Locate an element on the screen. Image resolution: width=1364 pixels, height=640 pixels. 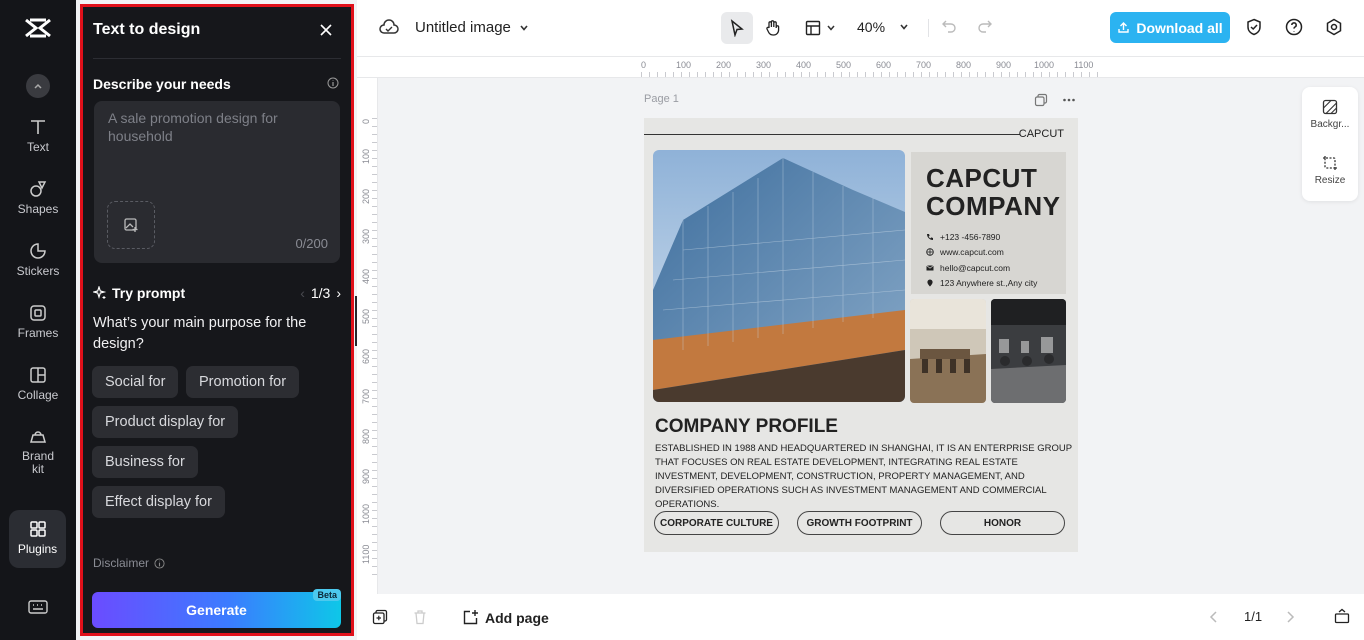
company-name-line2: COMPANY is located at coordinates (993, 206).